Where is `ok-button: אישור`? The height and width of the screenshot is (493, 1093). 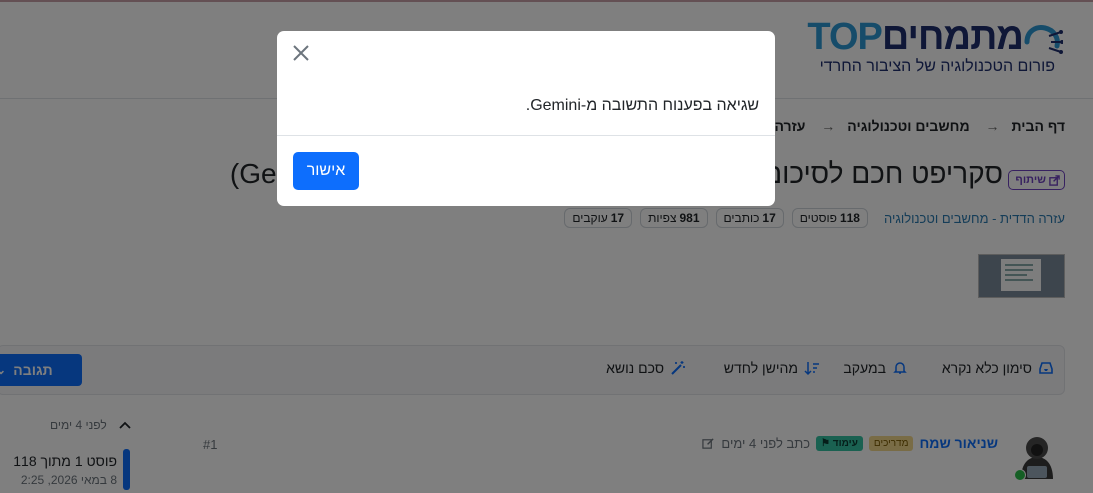
ok-button: אישור is located at coordinates (326, 171).